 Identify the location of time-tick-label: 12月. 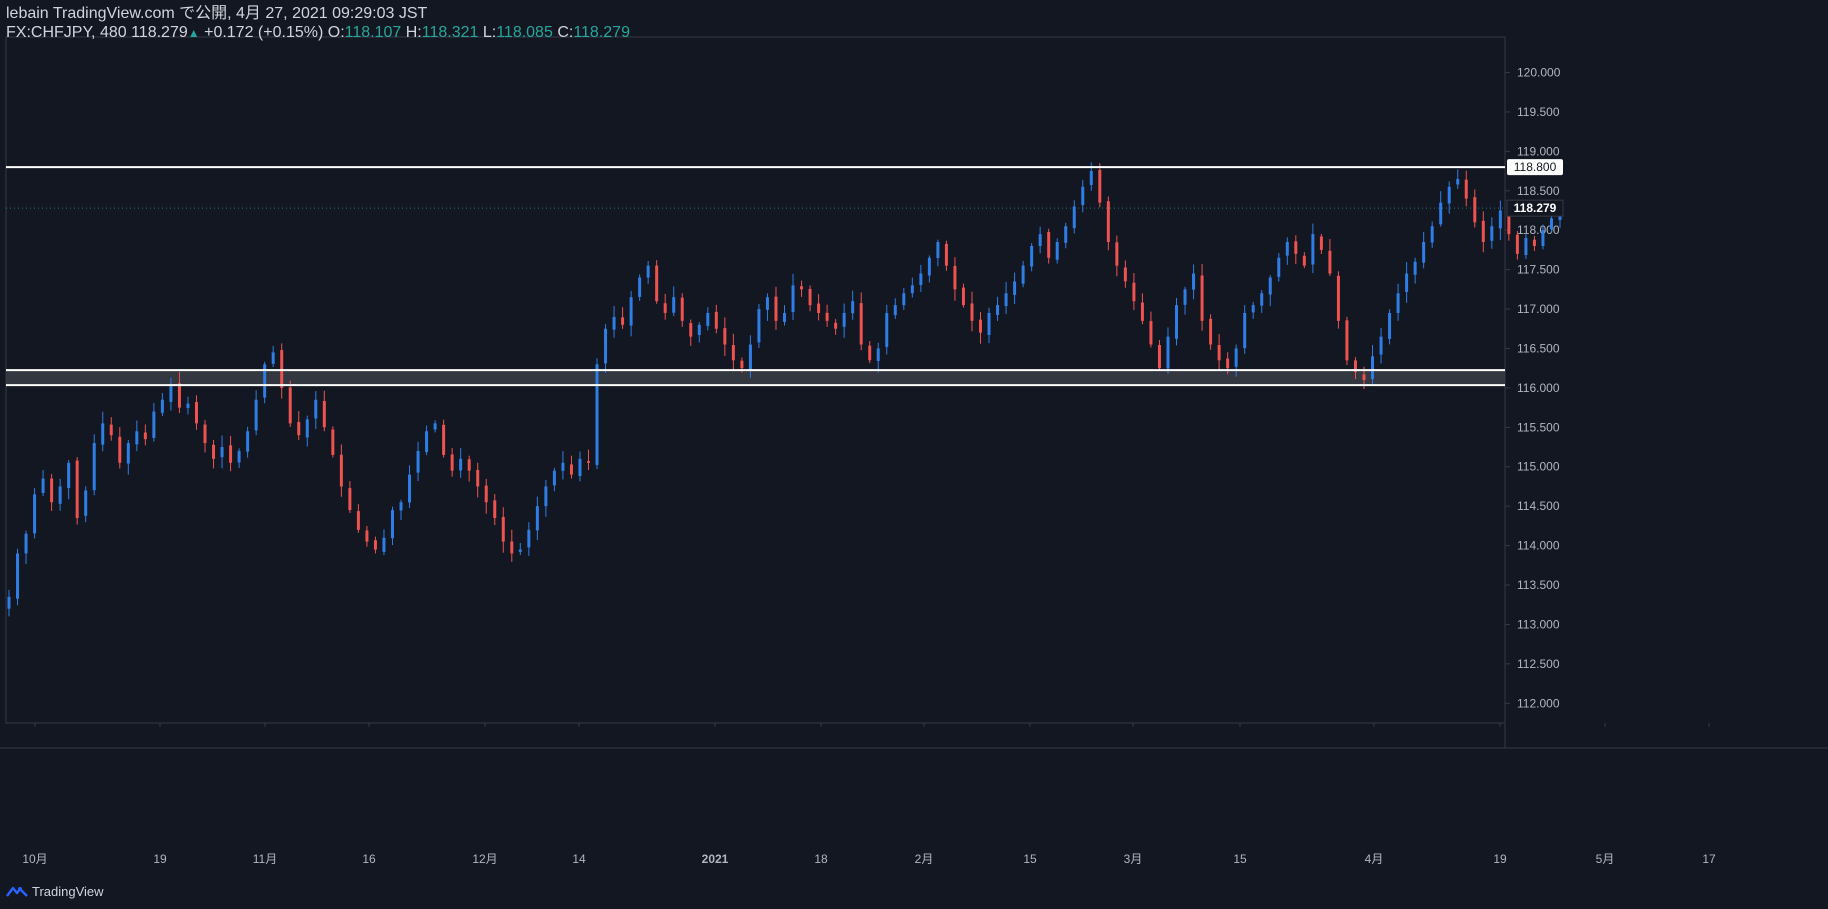
(484, 859).